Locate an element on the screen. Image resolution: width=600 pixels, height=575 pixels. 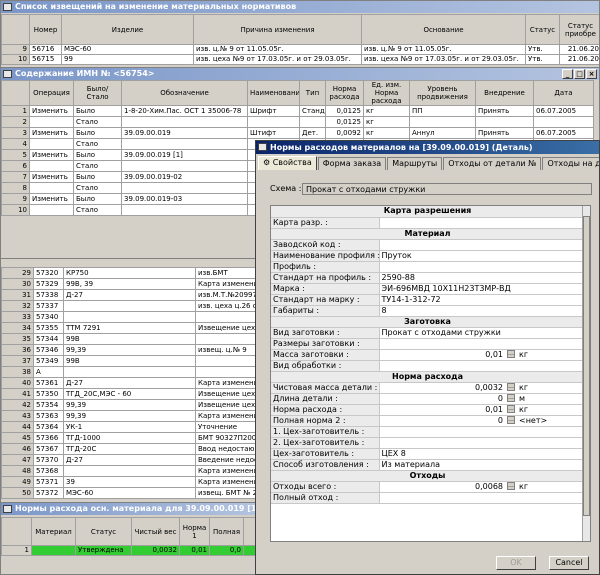
property-row-profile-name: Наименование профиля : Пруток is located at coordinates (428, 256).